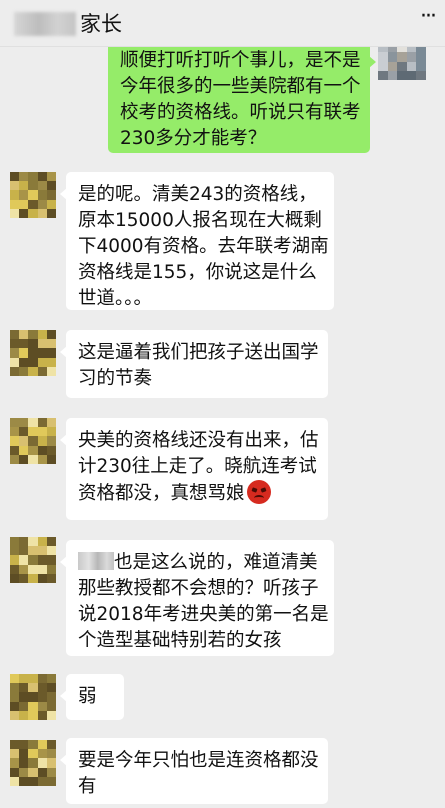 This screenshot has height=808, width=445. Describe the element at coordinates (240, 60) in the screenshot. I see `message-line: 顺便打听打听个事儿，是不是` at that location.